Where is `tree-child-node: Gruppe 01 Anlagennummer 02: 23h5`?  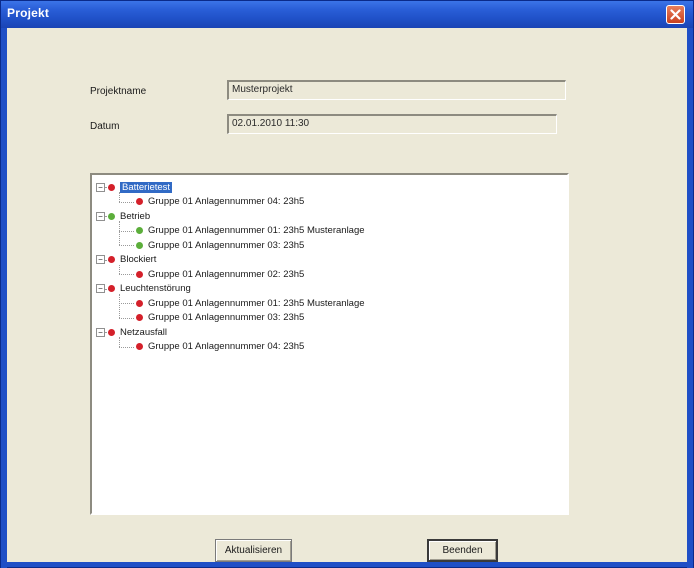 tree-child-node: Gruppe 01 Anlagennummer 02: 23h5 is located at coordinates (220, 274).